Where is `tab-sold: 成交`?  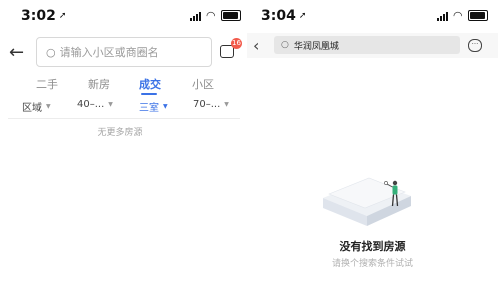
tab-sold: 成交 is located at coordinates (150, 84).